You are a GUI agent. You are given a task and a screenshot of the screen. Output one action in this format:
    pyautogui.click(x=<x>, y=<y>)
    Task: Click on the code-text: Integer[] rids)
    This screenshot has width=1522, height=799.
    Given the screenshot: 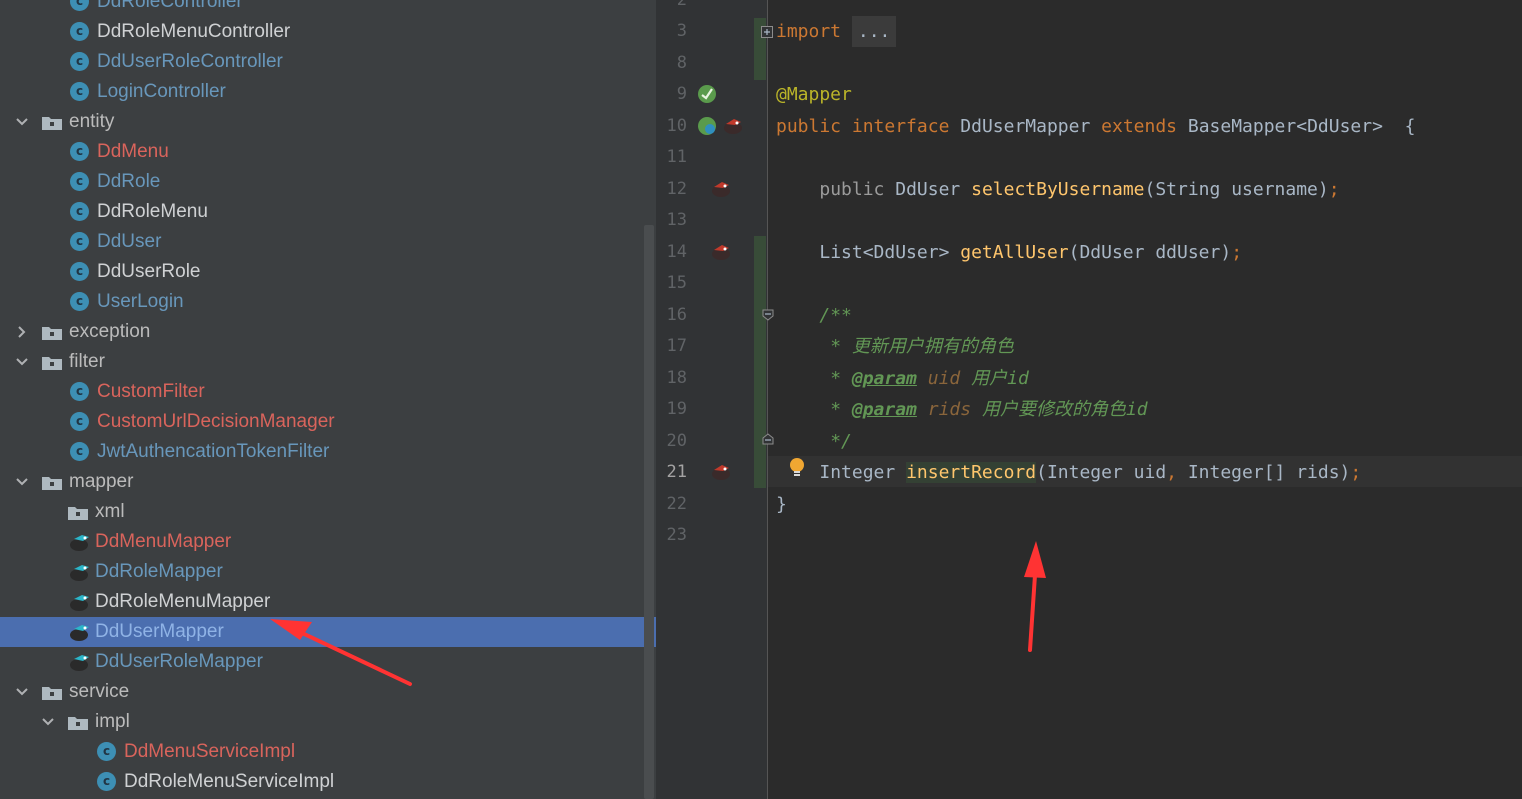 What is the action you would take?
    pyautogui.click(x=1264, y=472)
    